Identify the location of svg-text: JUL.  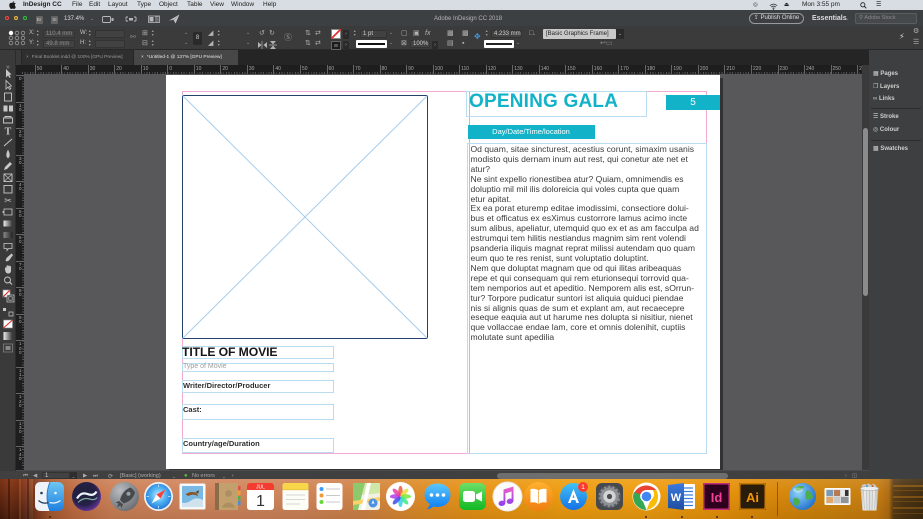
(260, 488).